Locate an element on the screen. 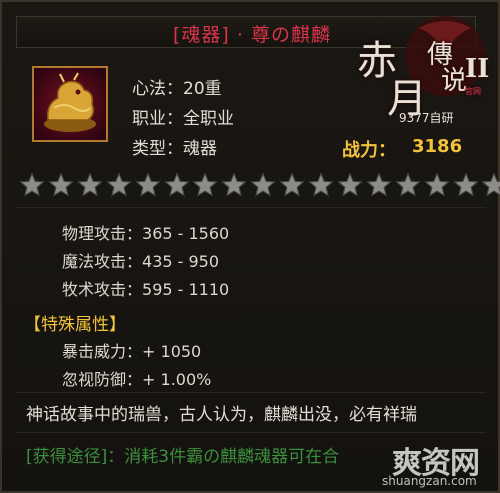 Image resolution: width=500 pixels, height=493 pixels. logo-badge: 官网 is located at coordinates (473, 91).